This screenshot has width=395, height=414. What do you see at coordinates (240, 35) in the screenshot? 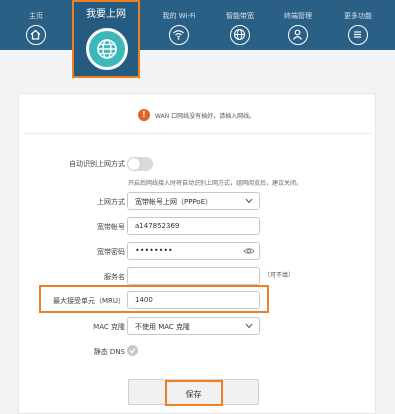
I see `bandwidth-globe-icon` at bounding box center [240, 35].